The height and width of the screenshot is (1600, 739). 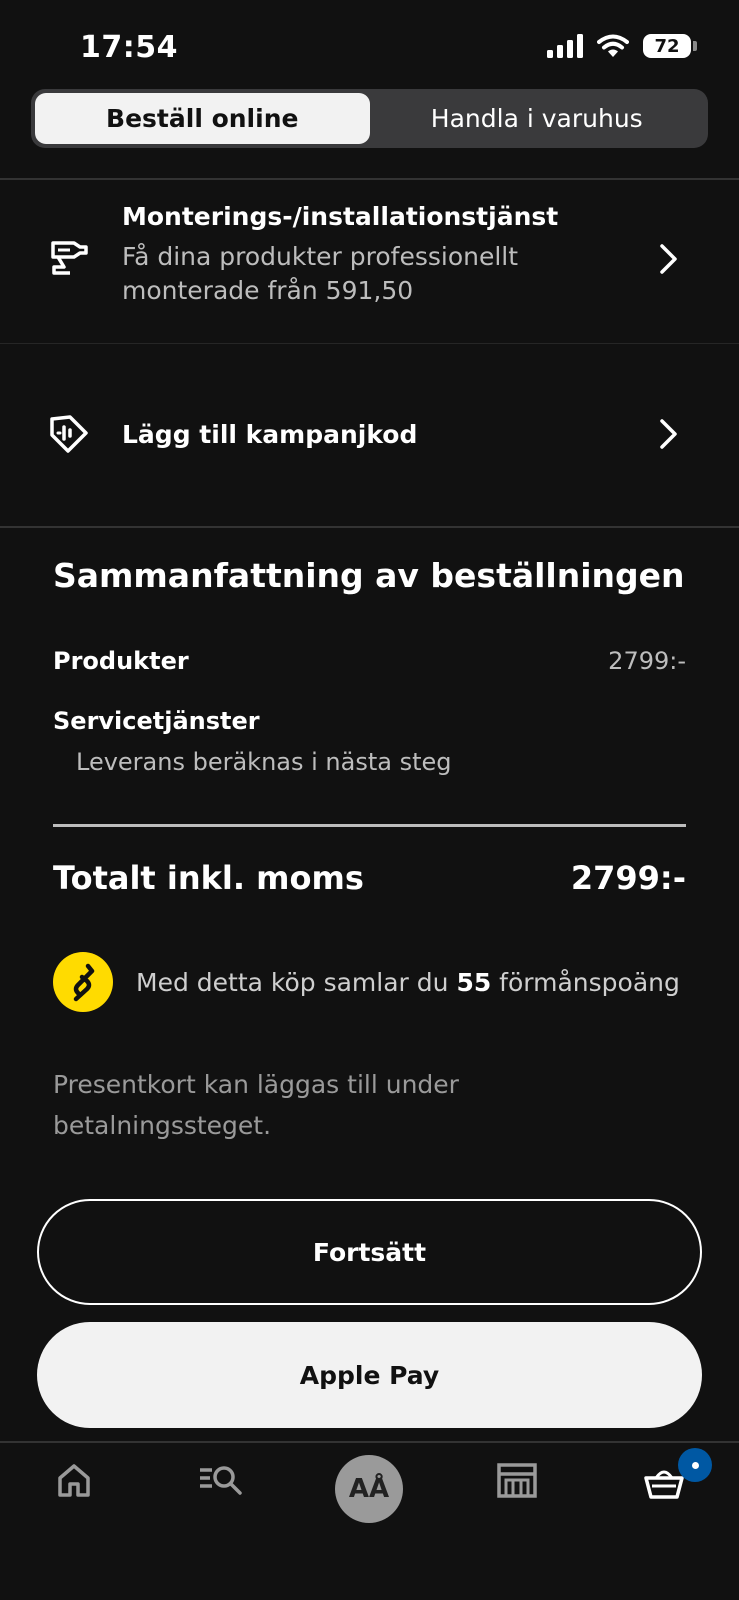 What do you see at coordinates (647, 661) in the screenshot?
I see `products-value: 2799:-` at bounding box center [647, 661].